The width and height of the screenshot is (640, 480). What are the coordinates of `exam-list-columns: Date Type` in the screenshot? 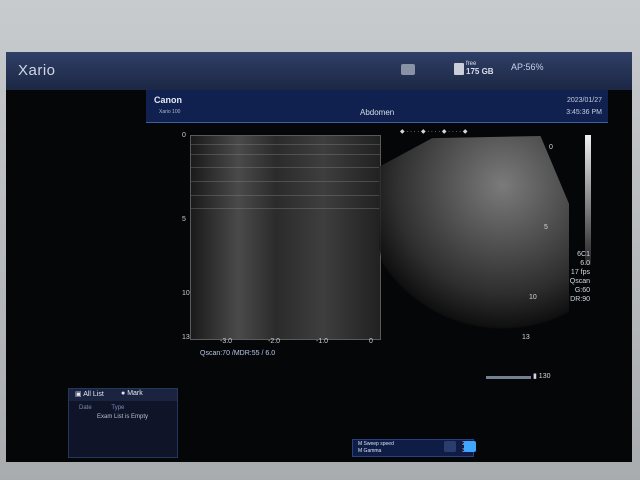 It's located at (102, 408).